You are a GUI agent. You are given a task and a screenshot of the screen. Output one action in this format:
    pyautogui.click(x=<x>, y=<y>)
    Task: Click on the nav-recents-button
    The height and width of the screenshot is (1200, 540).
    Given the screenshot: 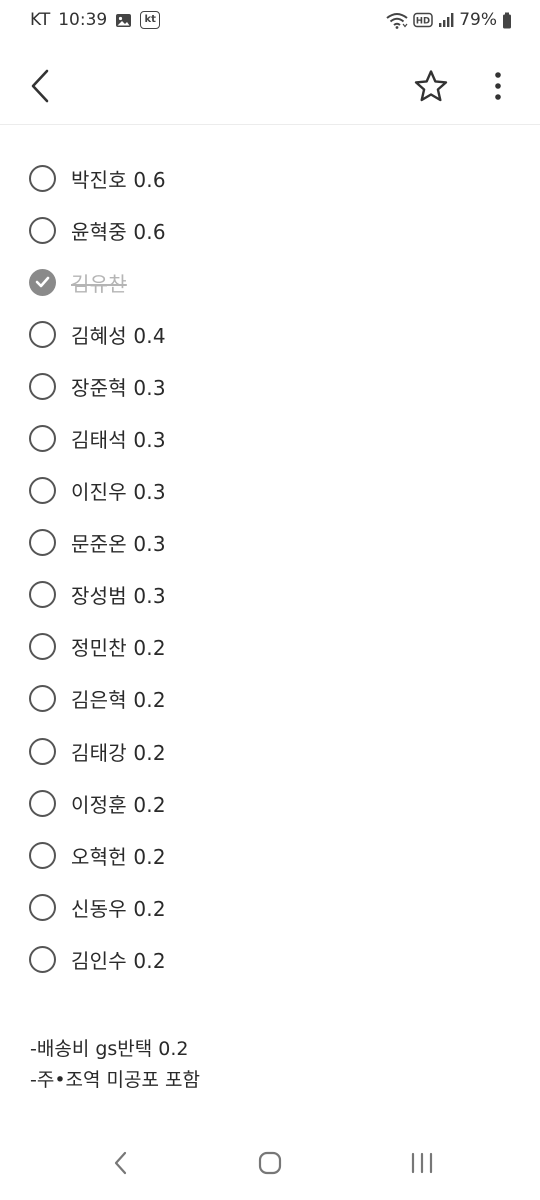 What is the action you would take?
    pyautogui.click(x=422, y=1165)
    